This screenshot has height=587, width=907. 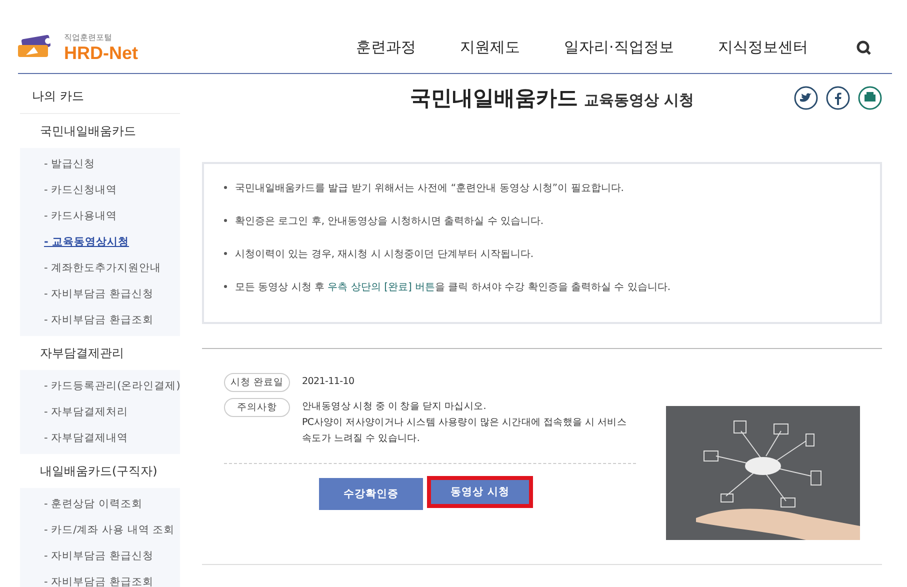 What do you see at coordinates (100, 268) in the screenshot?
I see `sidebar-item: - 계좌한도추가지원안내` at bounding box center [100, 268].